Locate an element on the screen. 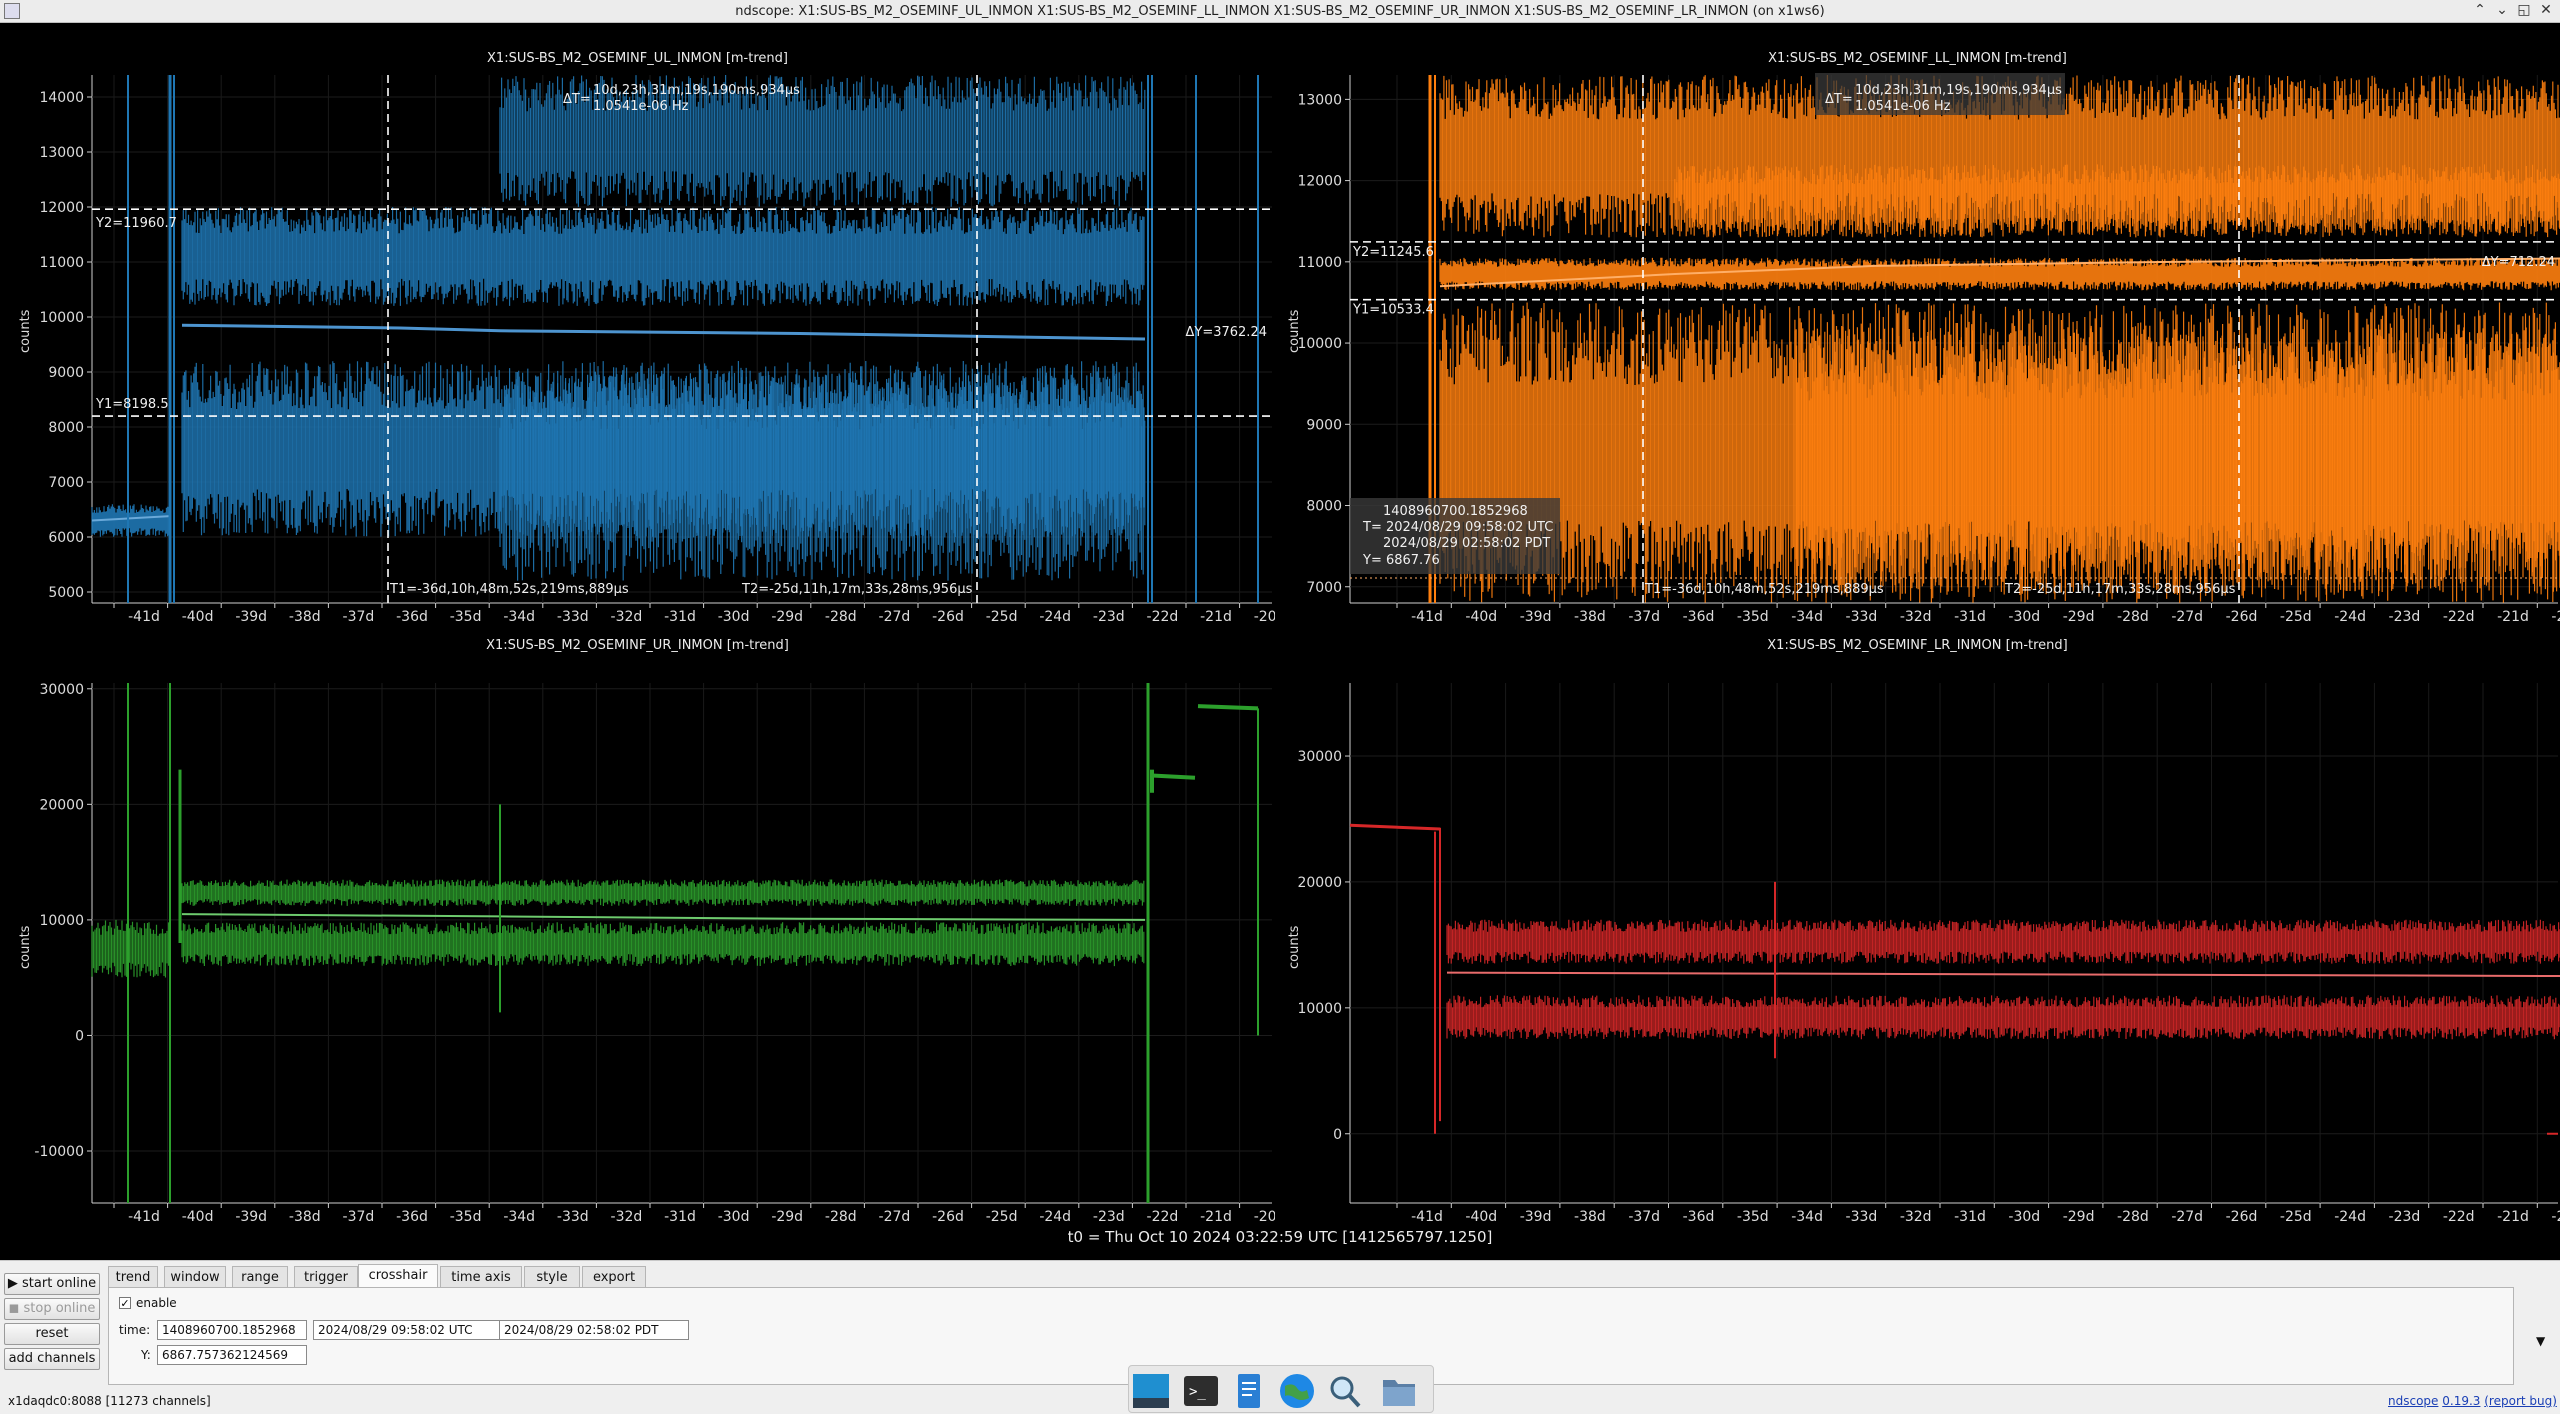 This screenshot has height=1414, width=2560. tab-window: window is located at coordinates (195, 1277).